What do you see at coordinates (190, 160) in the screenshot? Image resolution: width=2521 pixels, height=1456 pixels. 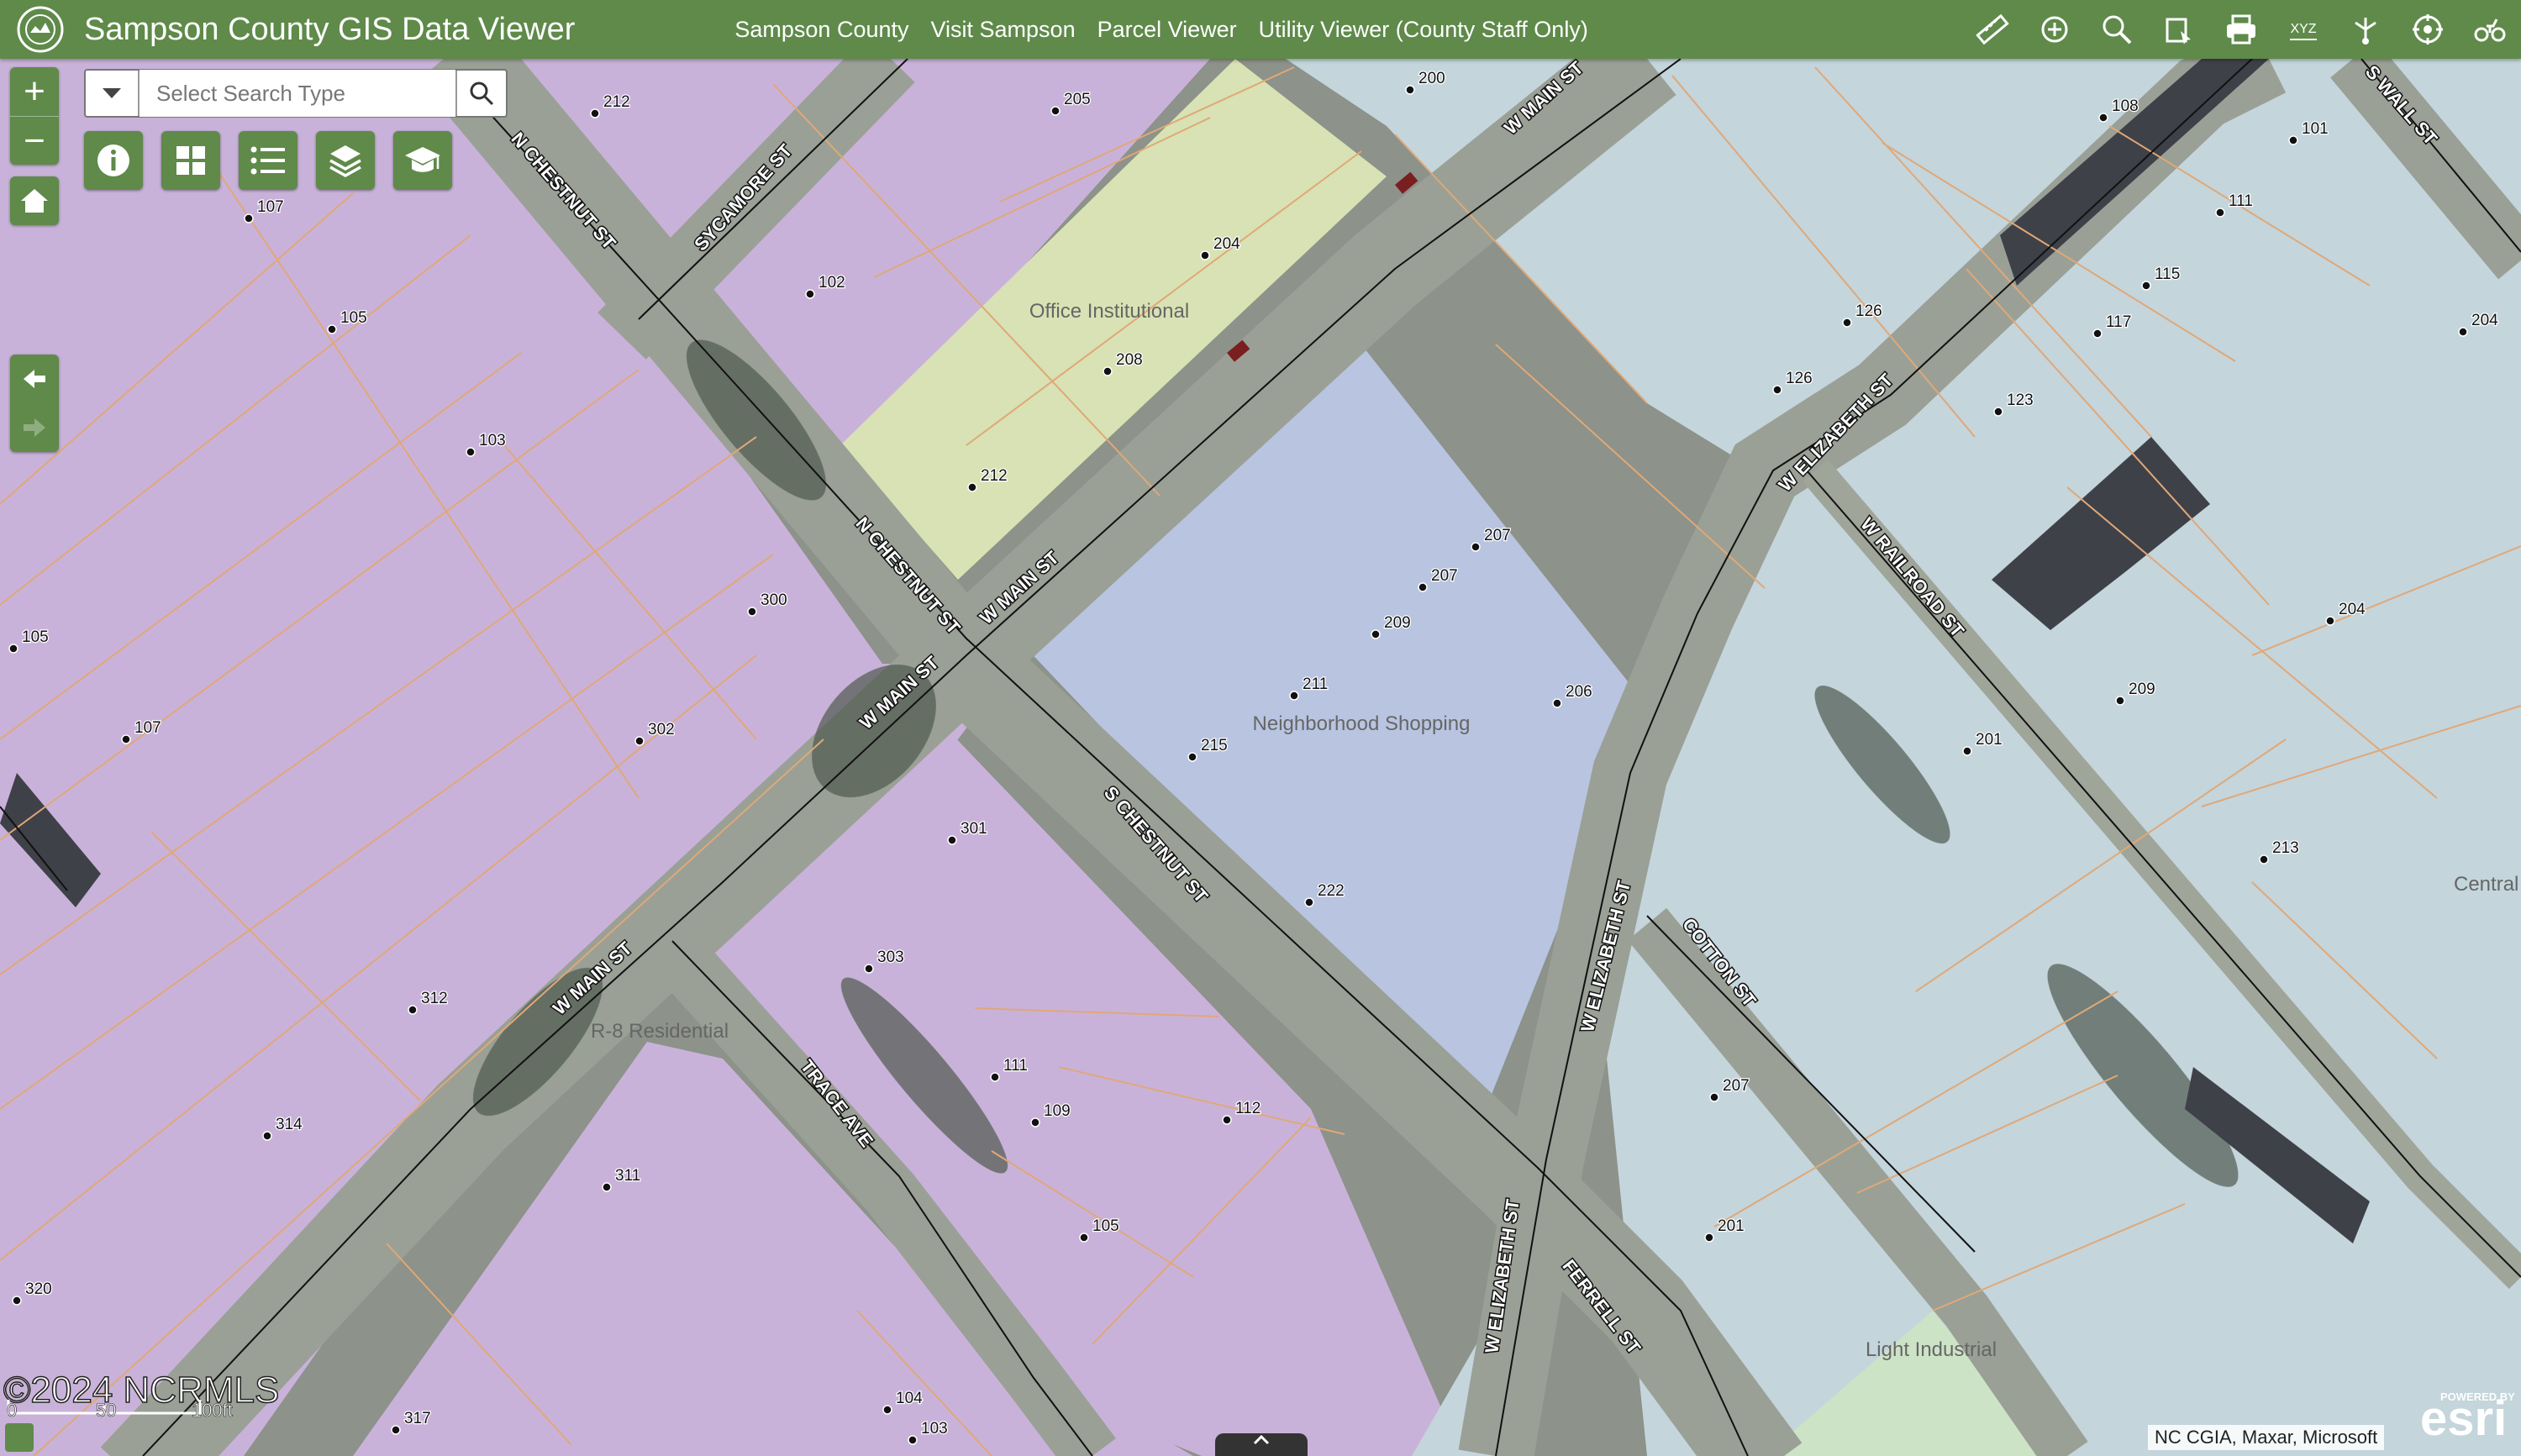 I see `basemap-gallery-button` at bounding box center [190, 160].